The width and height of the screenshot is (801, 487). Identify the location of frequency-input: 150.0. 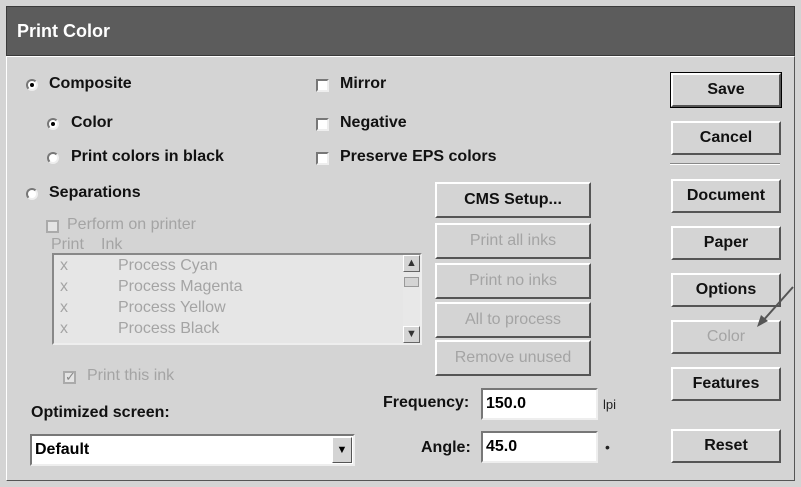
(539, 404).